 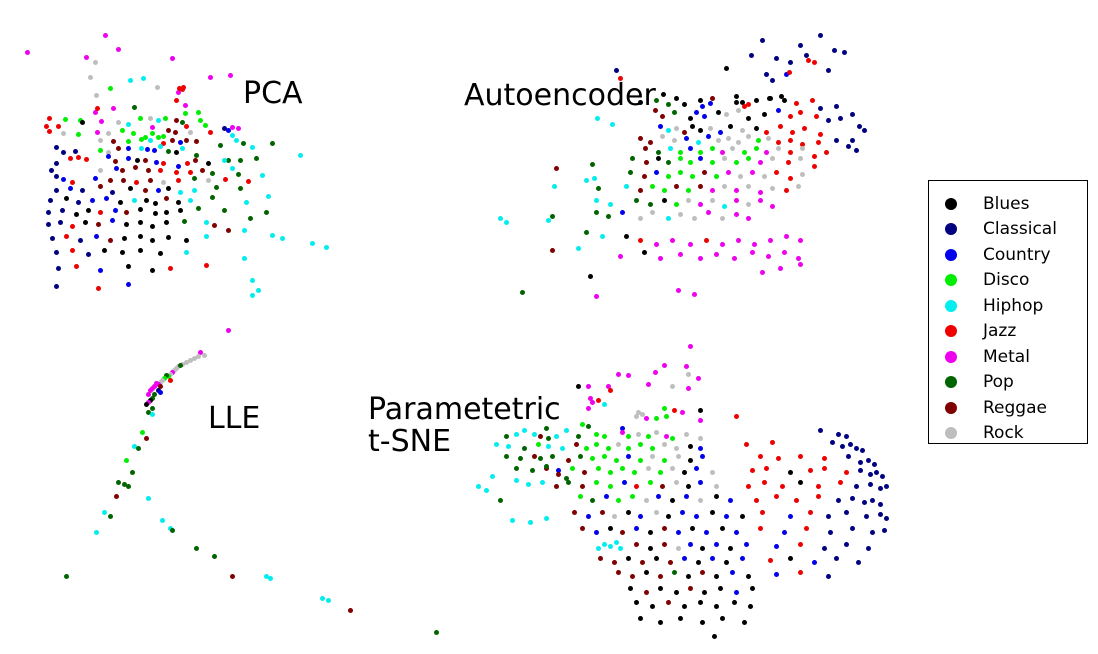 I want to click on legend-item-country: Country, so click(x=1008, y=255).